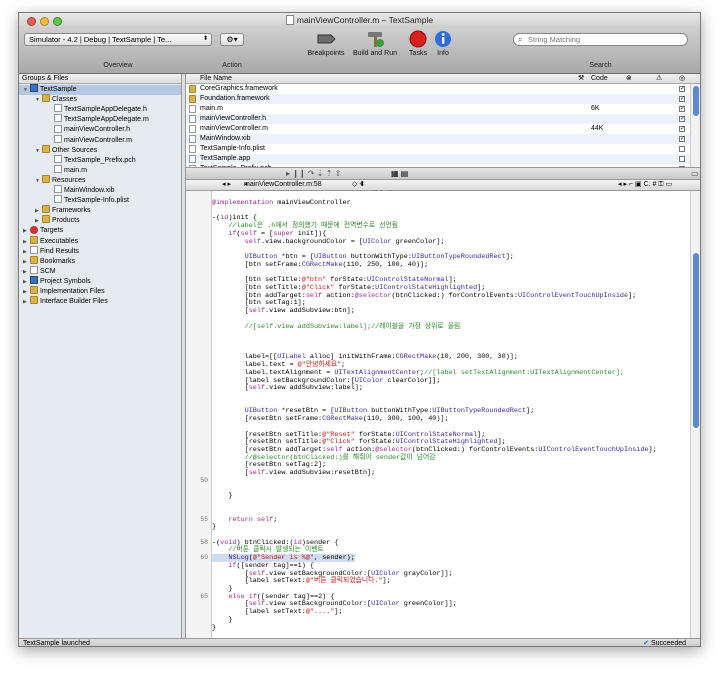  I want to click on breakpoints-button: Breakpoints, so click(326, 43).